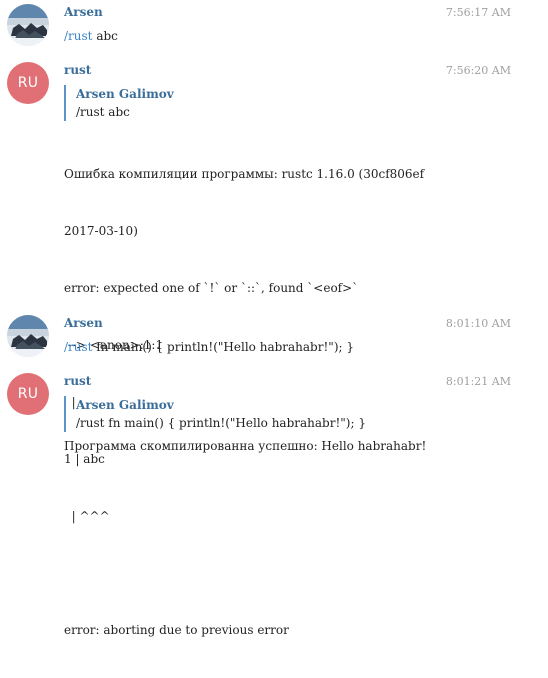  What do you see at coordinates (87, 516) in the screenshot?
I see `output-line: | ^^^` at bounding box center [87, 516].